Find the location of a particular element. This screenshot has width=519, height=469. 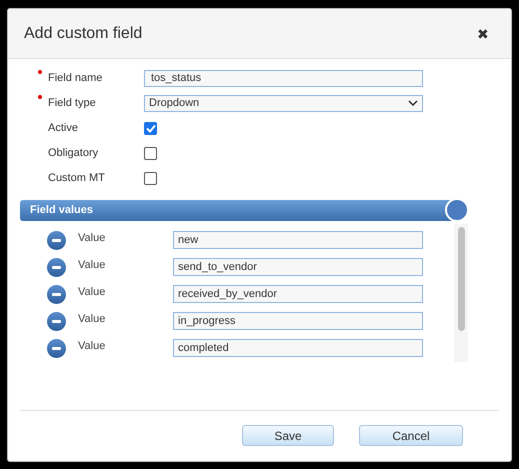

value-field: received_by_vendor is located at coordinates (298, 294).